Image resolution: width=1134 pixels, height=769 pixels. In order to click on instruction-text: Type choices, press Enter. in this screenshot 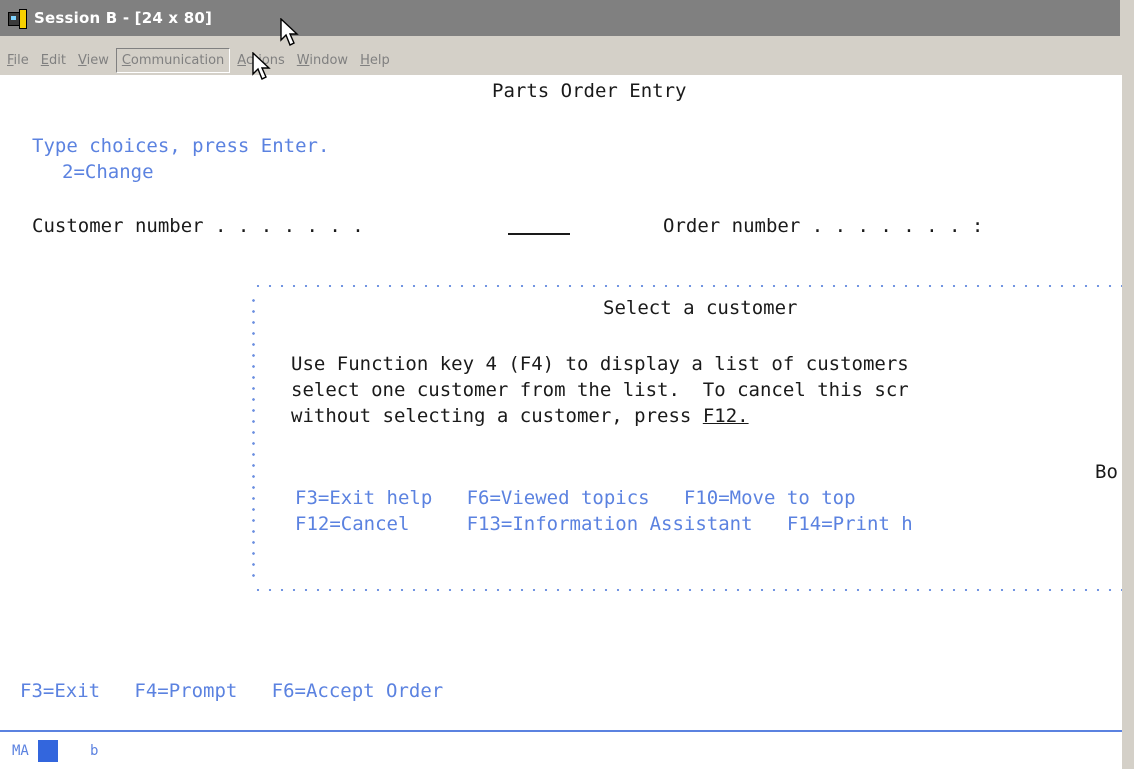, I will do `click(181, 146)`.